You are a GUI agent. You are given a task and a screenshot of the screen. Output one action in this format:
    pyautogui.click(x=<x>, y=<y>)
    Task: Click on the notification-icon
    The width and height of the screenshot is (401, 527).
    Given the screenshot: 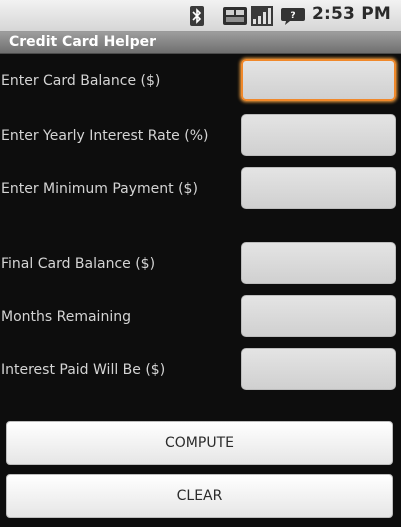 What is the action you would take?
    pyautogui.click(x=236, y=16)
    